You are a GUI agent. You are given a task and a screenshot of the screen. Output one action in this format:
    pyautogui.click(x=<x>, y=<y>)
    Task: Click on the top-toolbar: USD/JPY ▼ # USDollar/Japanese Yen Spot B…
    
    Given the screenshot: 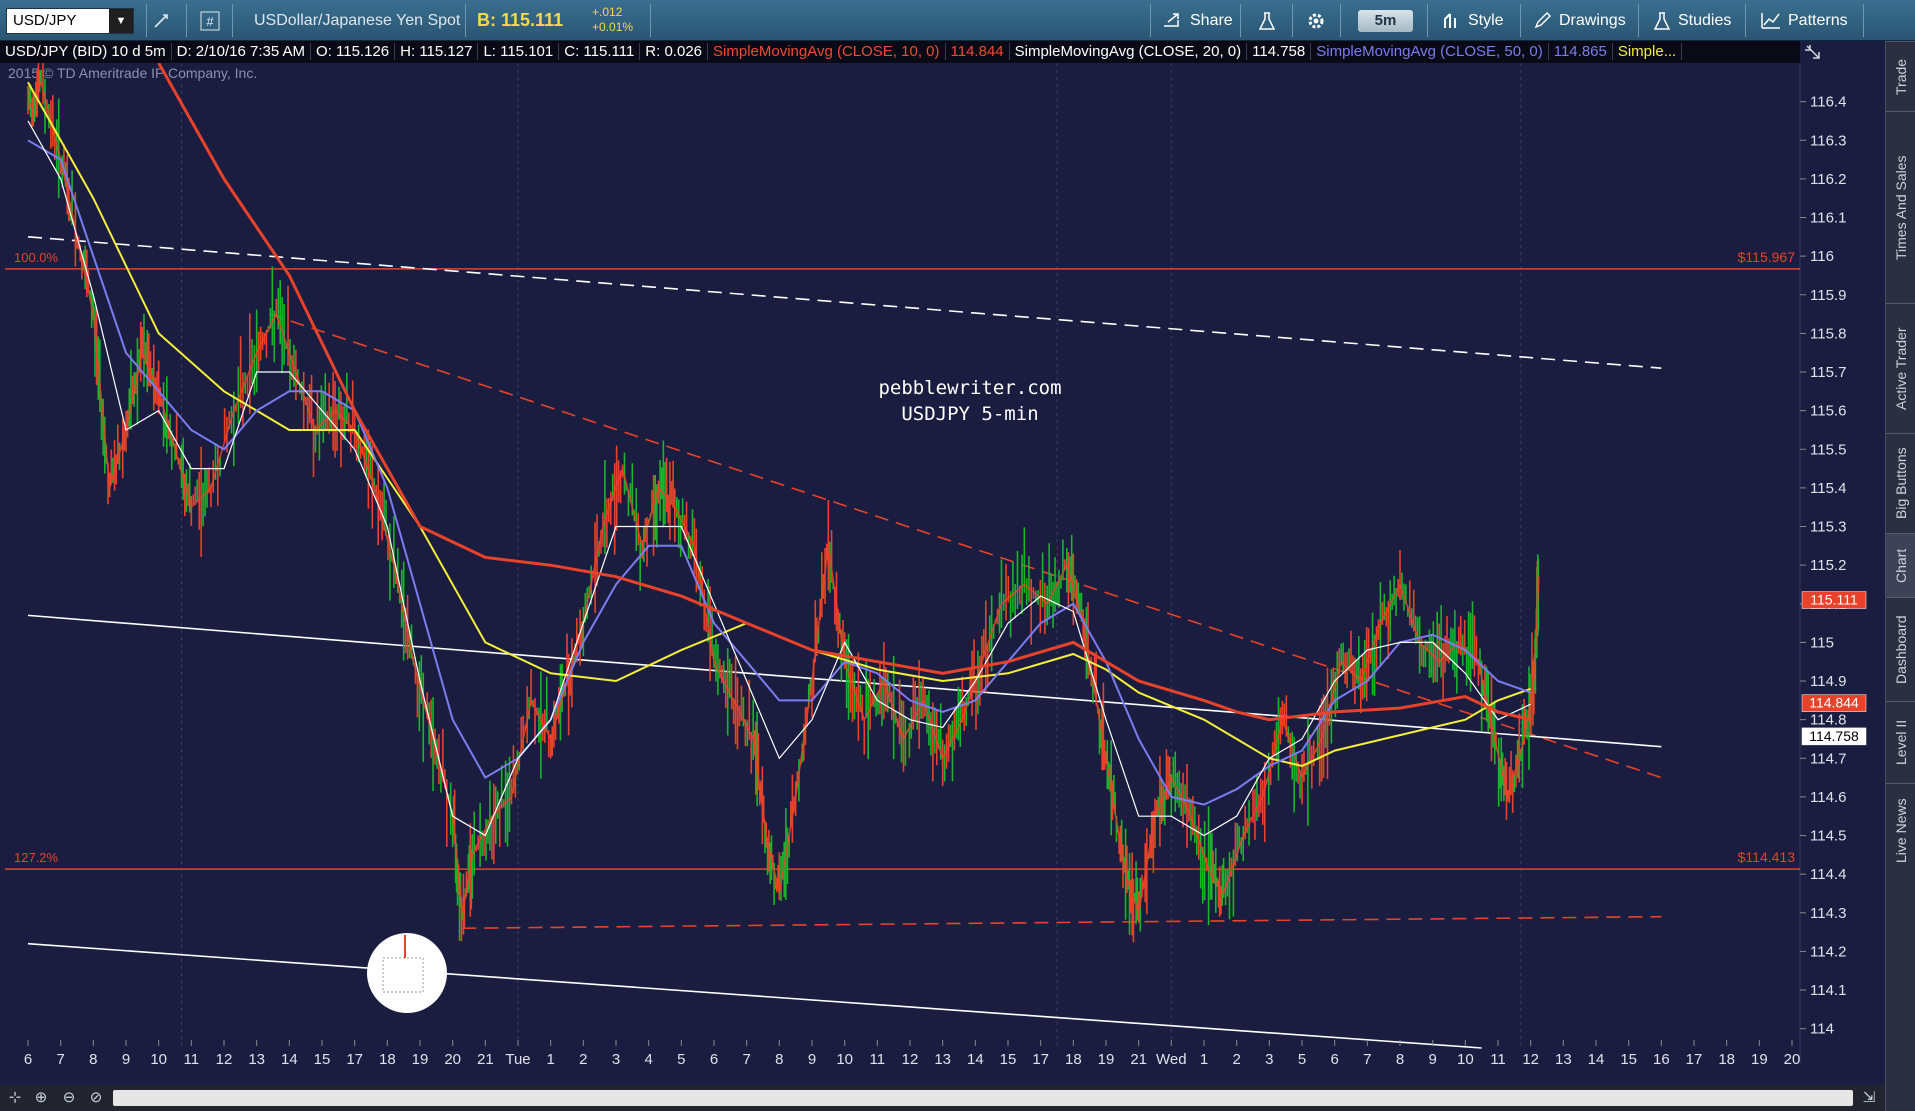 What is the action you would take?
    pyautogui.click(x=957, y=20)
    